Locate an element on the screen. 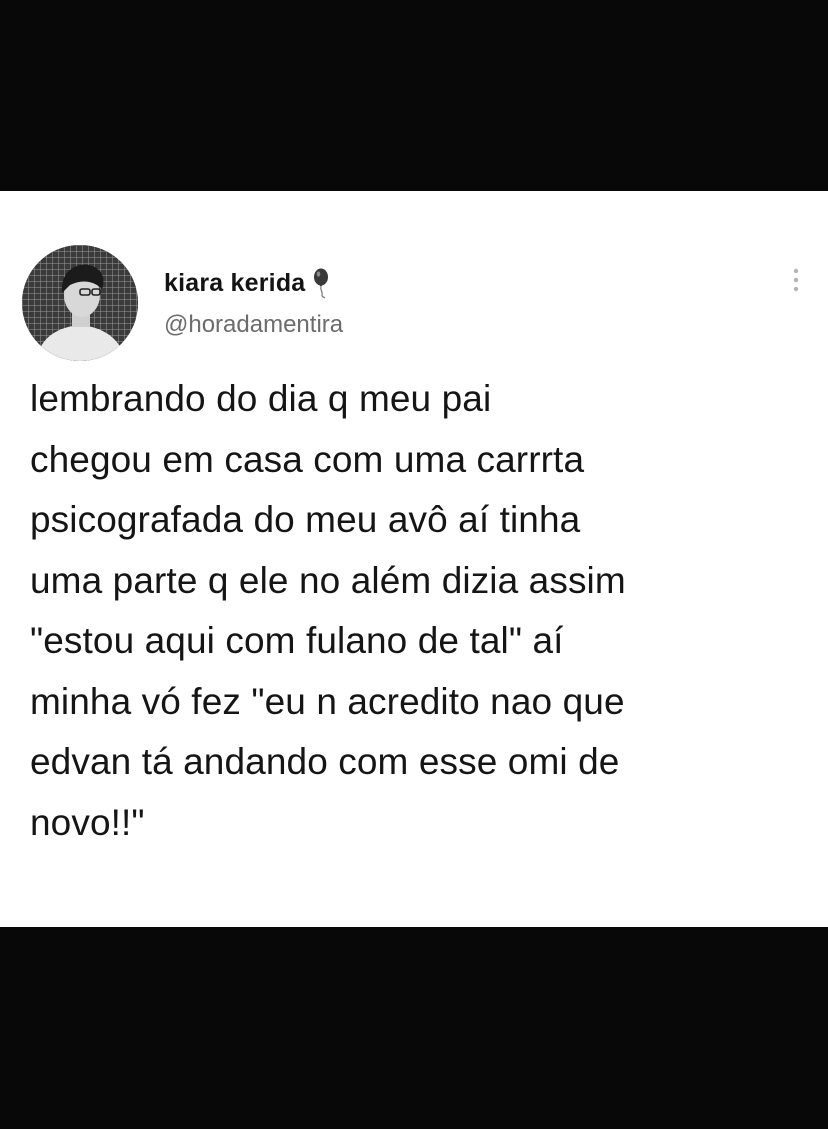 The height and width of the screenshot is (1129, 828). avatar is located at coordinates (80, 303).